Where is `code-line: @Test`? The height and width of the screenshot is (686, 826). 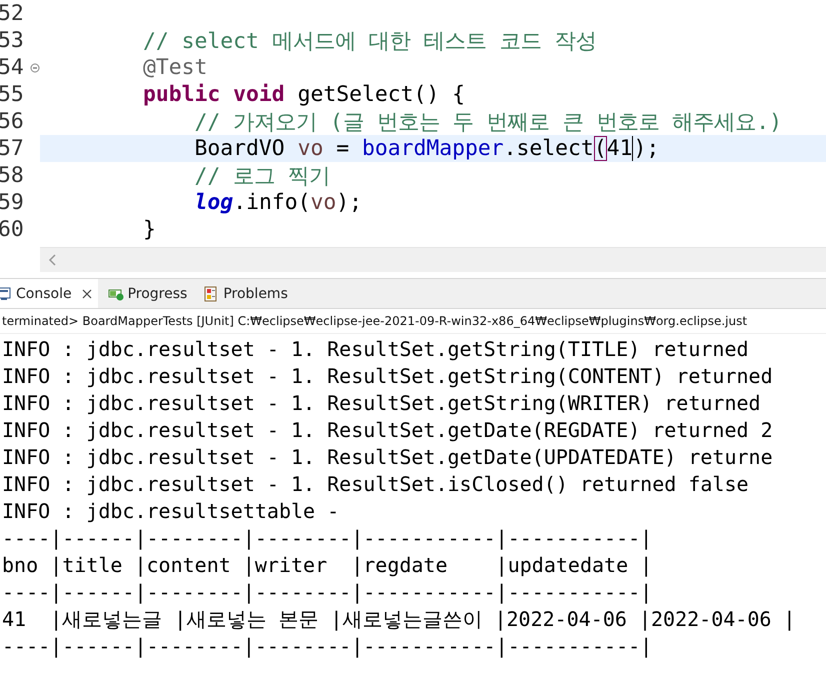 code-line: @Test is located at coordinates (175, 67).